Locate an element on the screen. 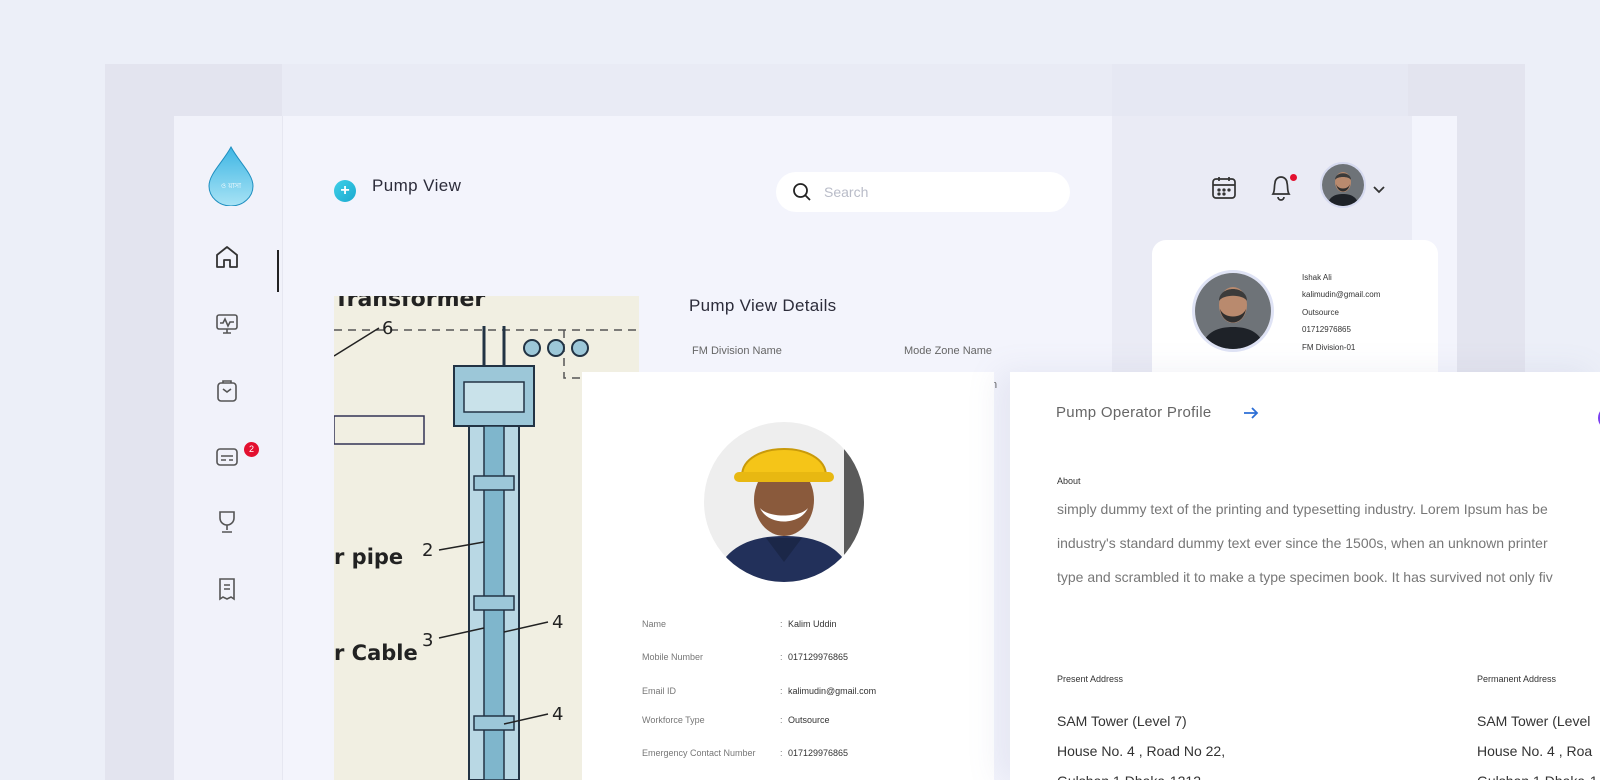 The image size is (1600, 780). chevron-down-icon is located at coordinates (1379, 190).